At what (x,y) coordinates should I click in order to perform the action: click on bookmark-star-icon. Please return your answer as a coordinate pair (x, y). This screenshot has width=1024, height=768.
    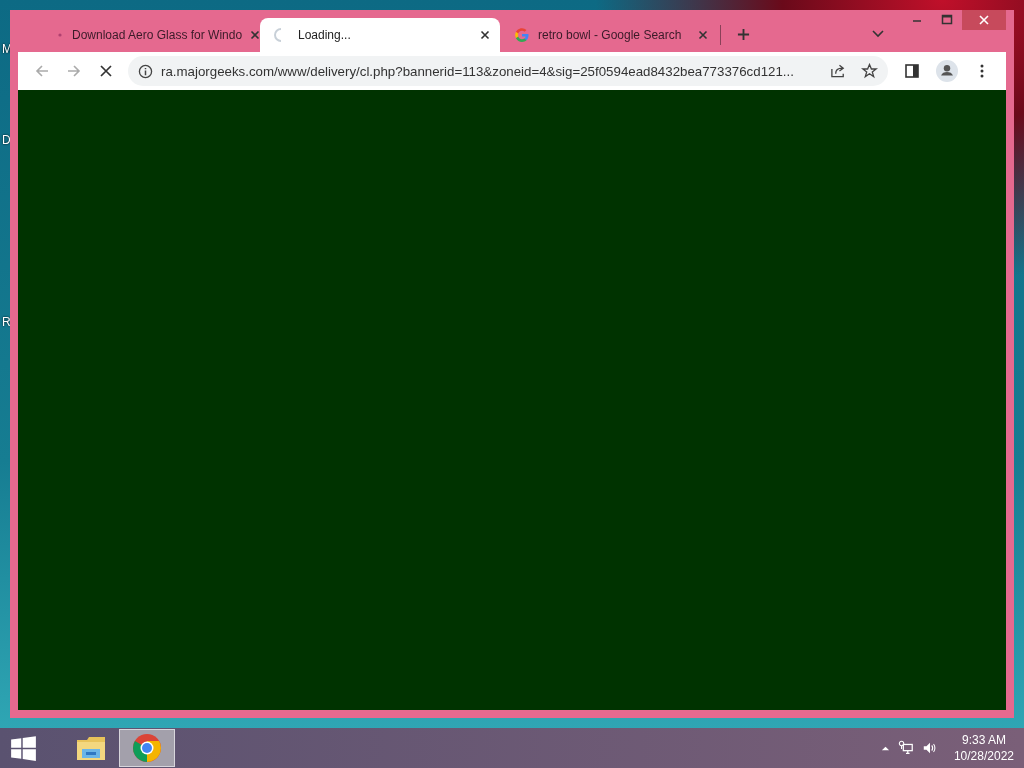
    Looking at the image, I should click on (869, 71).